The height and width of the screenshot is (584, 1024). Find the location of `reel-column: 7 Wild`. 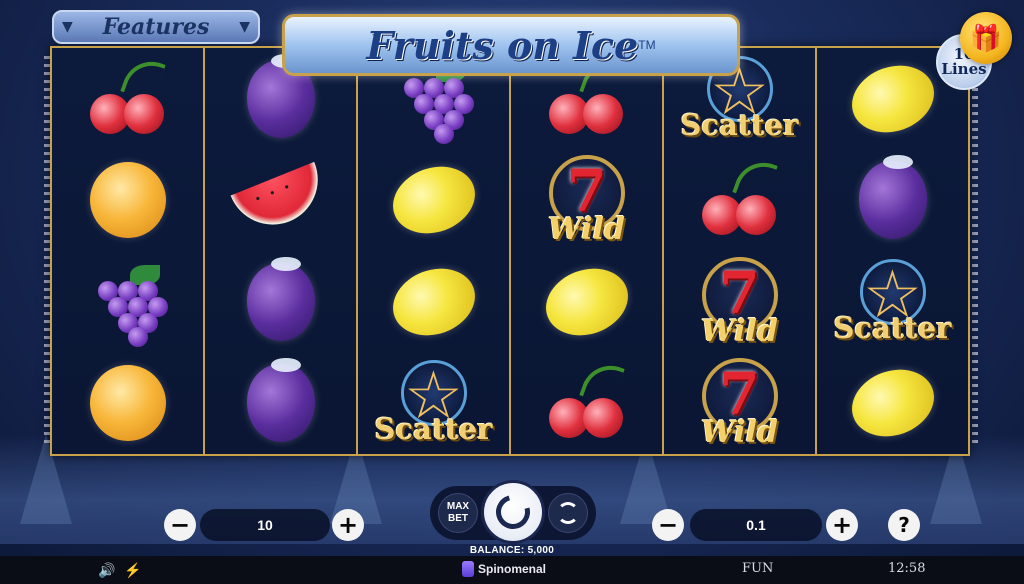

reel-column: 7 Wild is located at coordinates (587, 251).